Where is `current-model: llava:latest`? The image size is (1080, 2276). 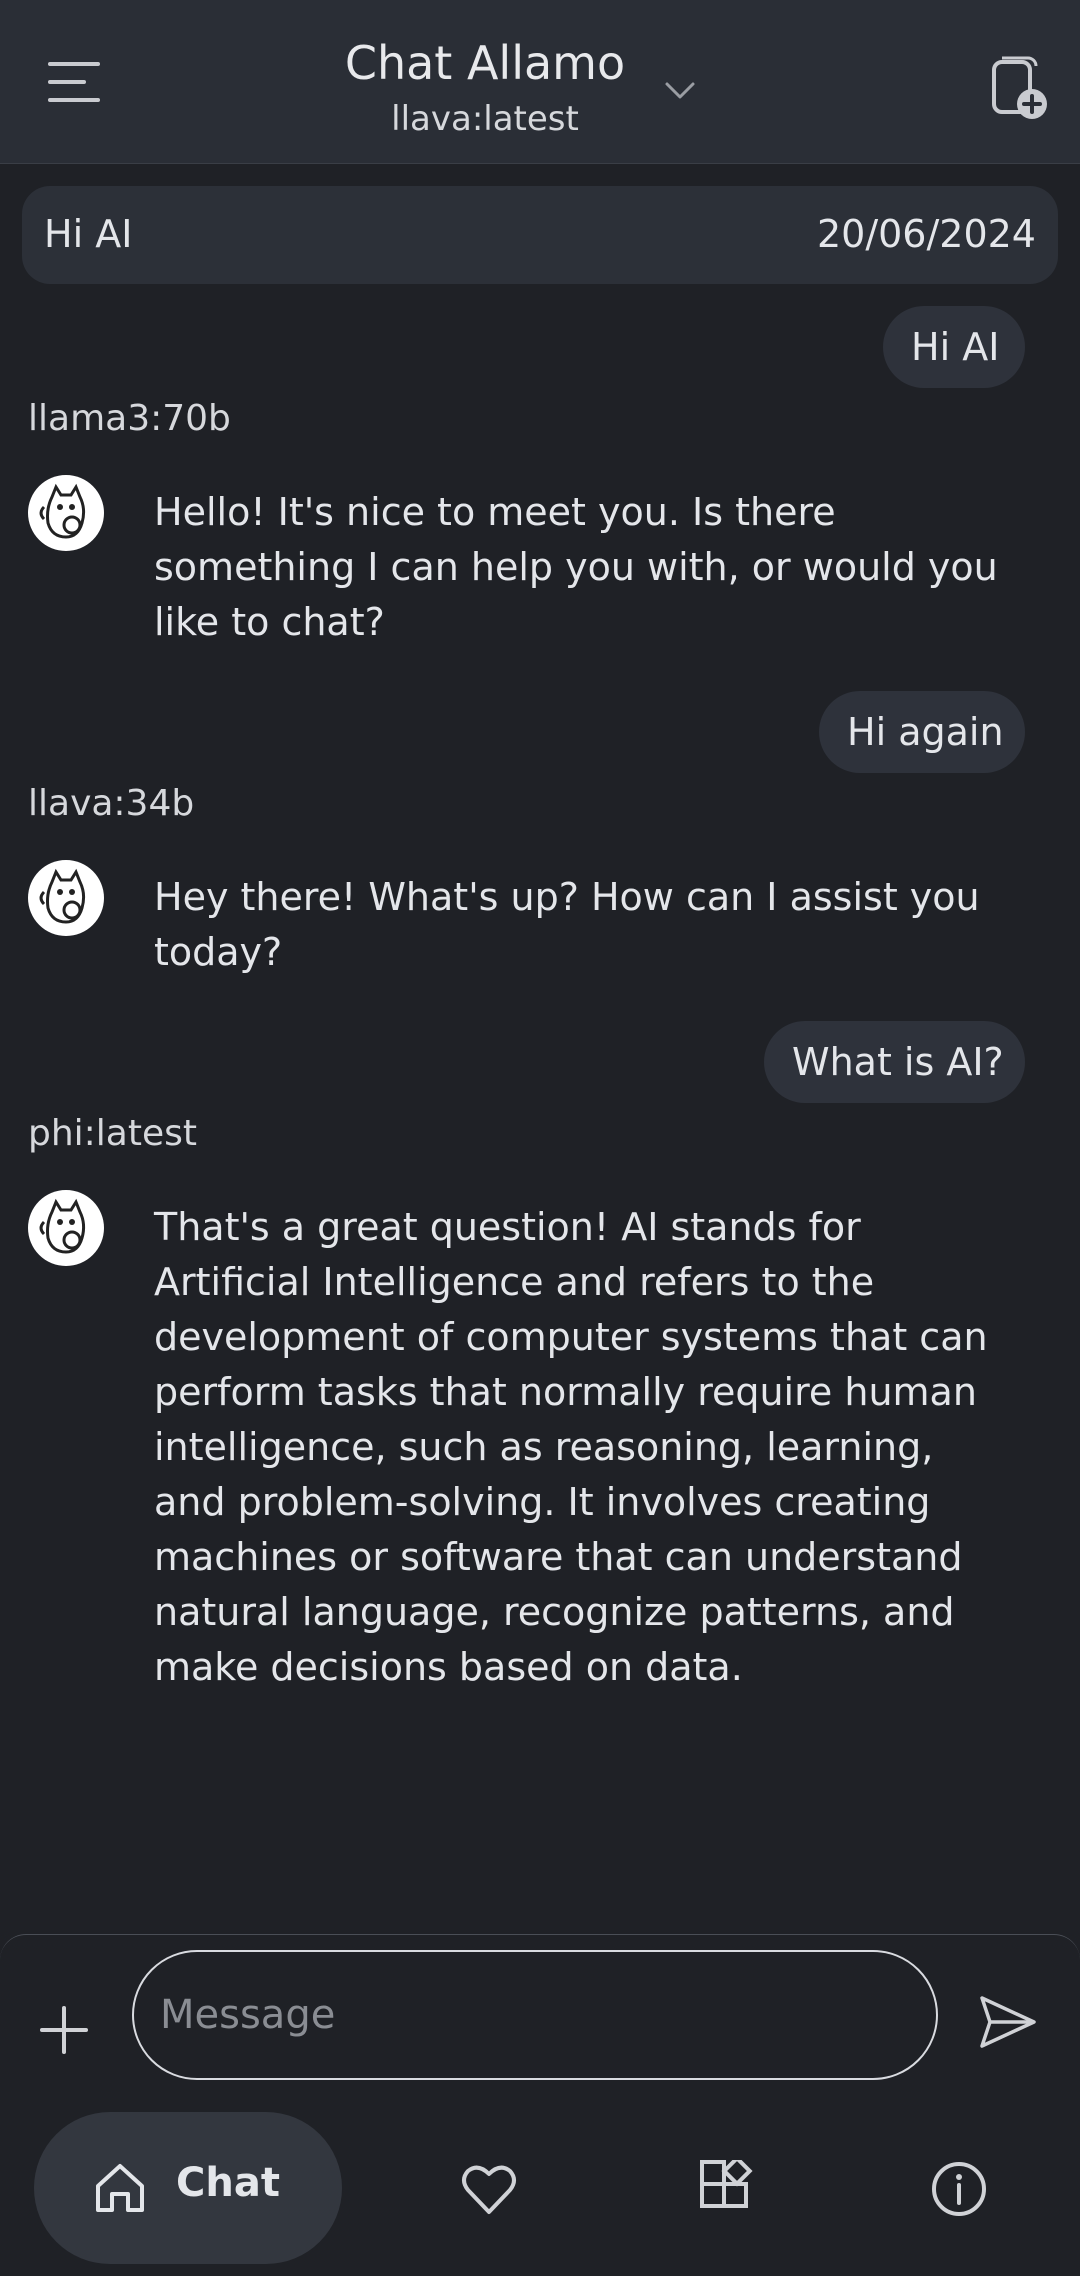
current-model: llava:latest is located at coordinates (485, 119).